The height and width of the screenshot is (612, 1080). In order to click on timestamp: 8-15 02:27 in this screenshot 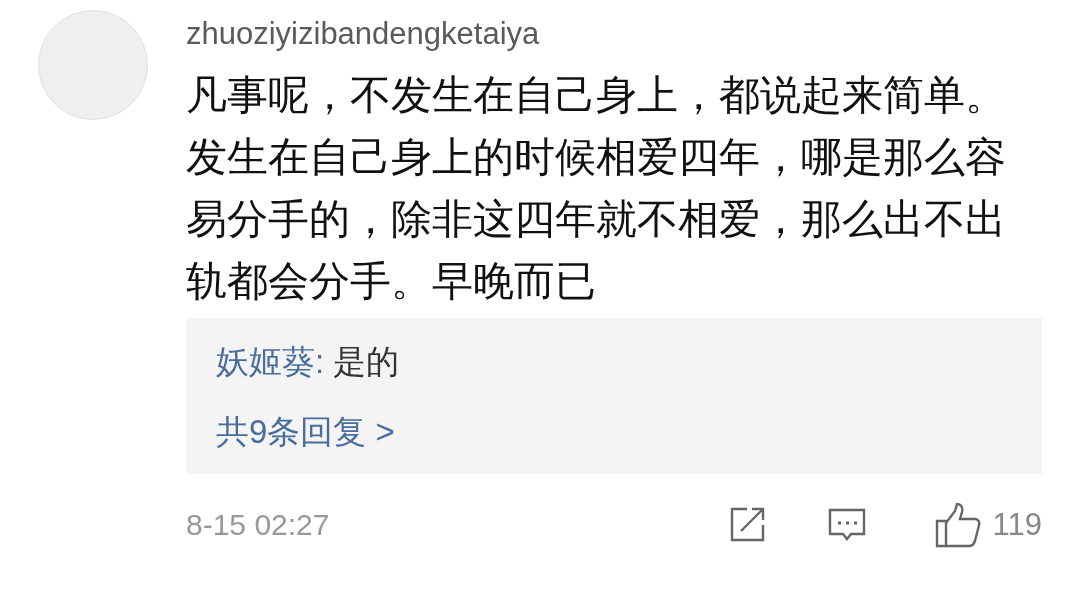, I will do `click(258, 525)`.